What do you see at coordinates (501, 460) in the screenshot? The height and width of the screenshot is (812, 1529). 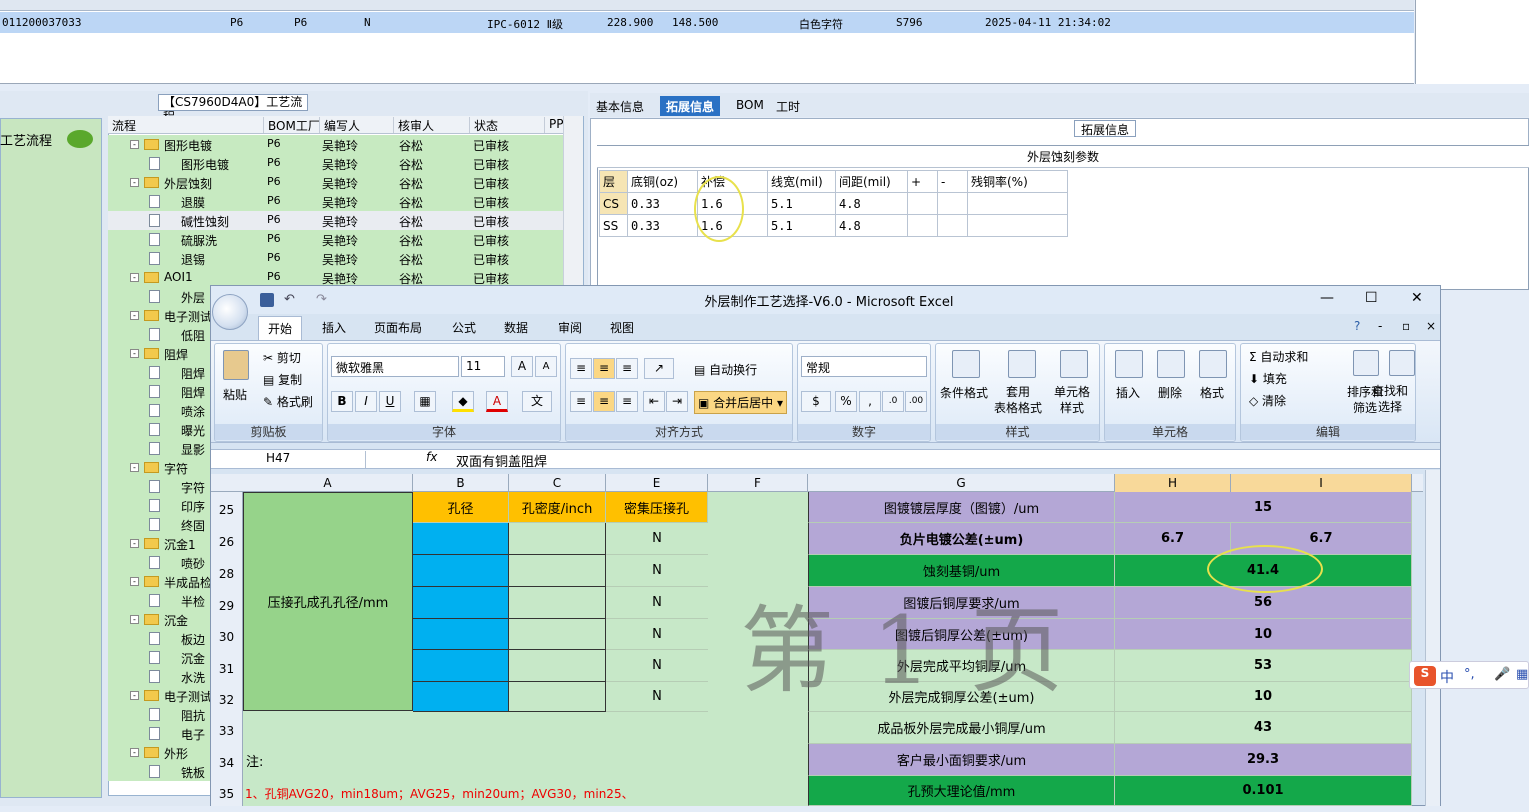 I see `formula-input: 双面有铜盖阻焊` at bounding box center [501, 460].